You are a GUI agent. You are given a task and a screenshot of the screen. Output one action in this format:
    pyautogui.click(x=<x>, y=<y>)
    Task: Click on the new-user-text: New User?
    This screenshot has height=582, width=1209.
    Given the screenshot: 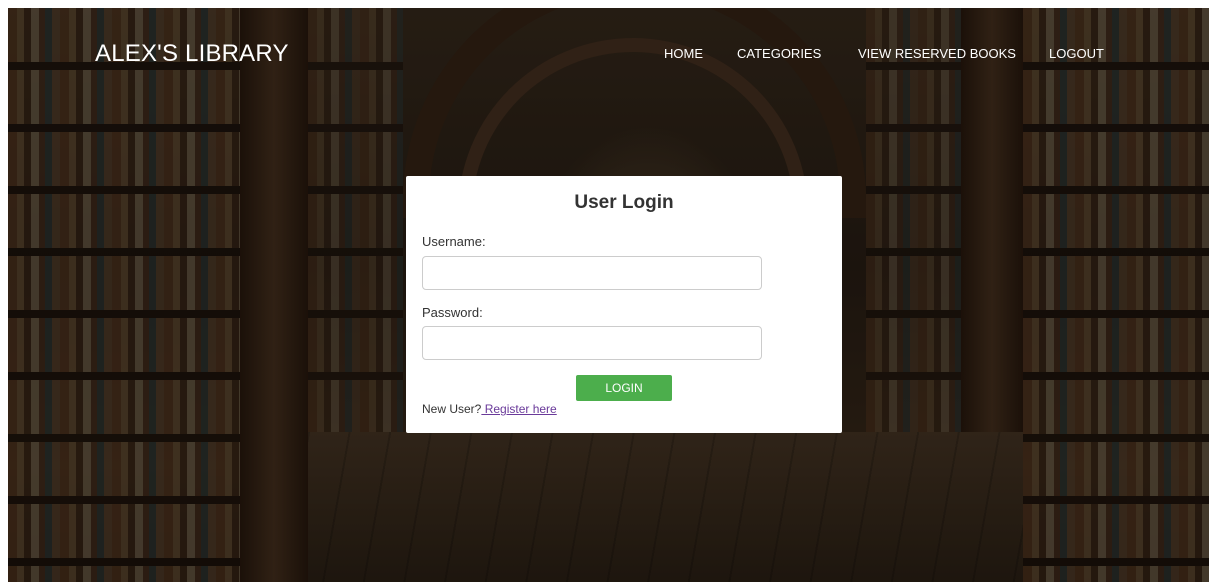 What is the action you would take?
    pyautogui.click(x=452, y=409)
    